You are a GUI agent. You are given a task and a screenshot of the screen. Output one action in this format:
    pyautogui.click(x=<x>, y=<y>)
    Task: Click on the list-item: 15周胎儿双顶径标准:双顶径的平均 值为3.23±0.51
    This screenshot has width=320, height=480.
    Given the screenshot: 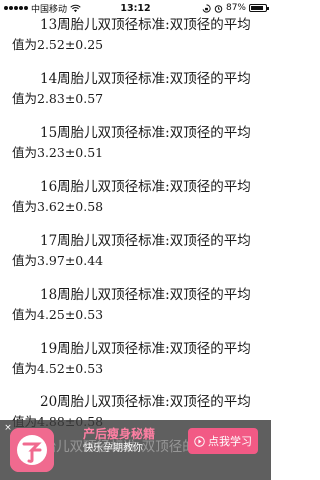 What is the action you would take?
    pyautogui.click(x=131, y=142)
    